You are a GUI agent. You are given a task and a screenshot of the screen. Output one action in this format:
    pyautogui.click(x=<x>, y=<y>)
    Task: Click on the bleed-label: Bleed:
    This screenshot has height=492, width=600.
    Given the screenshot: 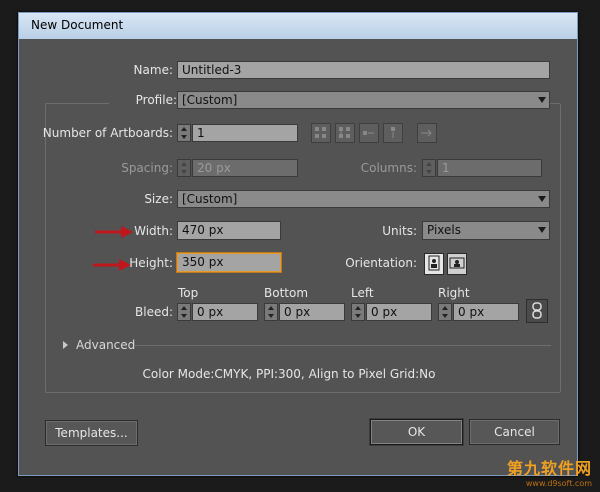 What is the action you would take?
    pyautogui.click(x=154, y=312)
    